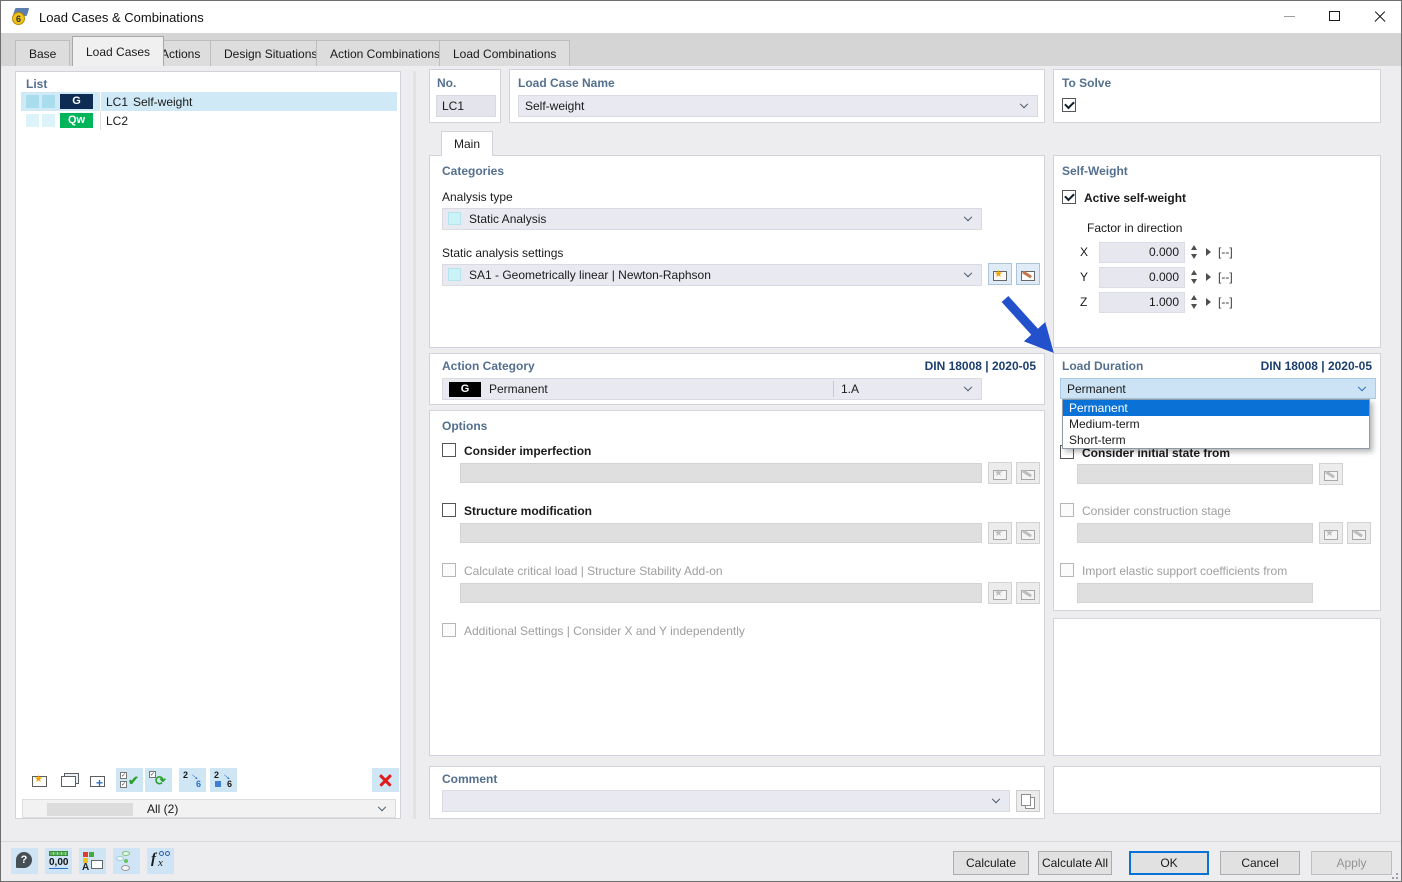  Describe the element at coordinates (449, 450) in the screenshot. I see `consider-imperfection-checkbox` at that location.